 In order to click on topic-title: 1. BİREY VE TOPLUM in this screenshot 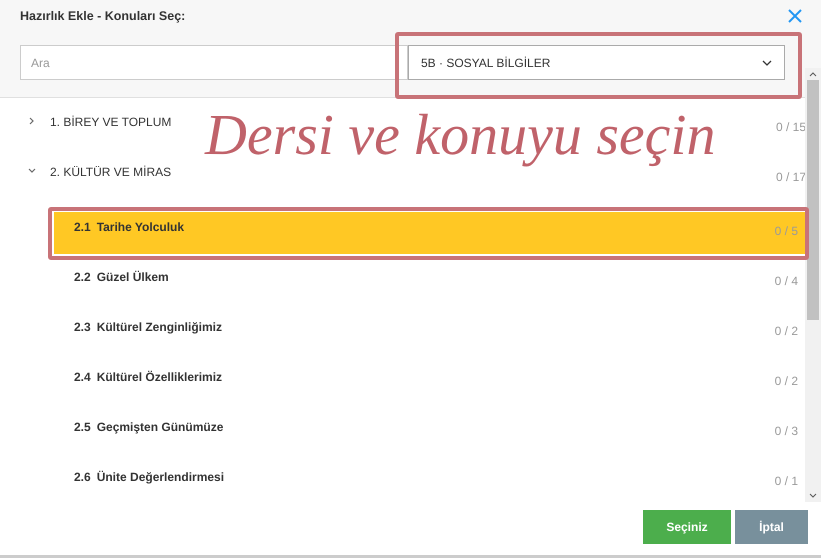, I will do `click(111, 122)`.